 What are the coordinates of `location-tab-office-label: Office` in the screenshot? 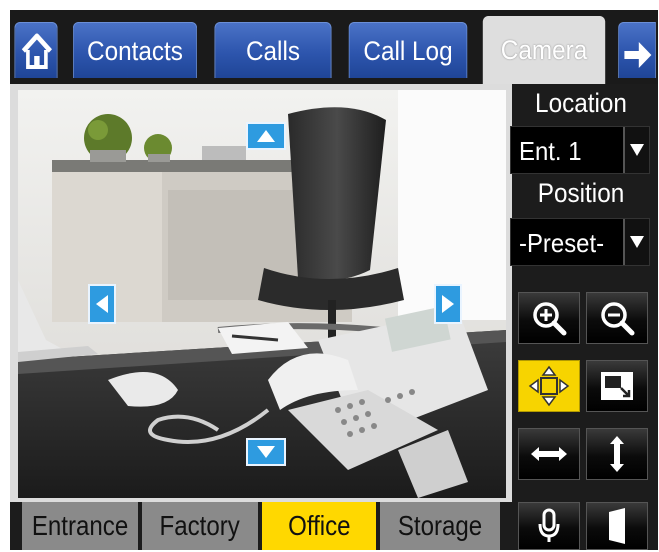 It's located at (319, 525).